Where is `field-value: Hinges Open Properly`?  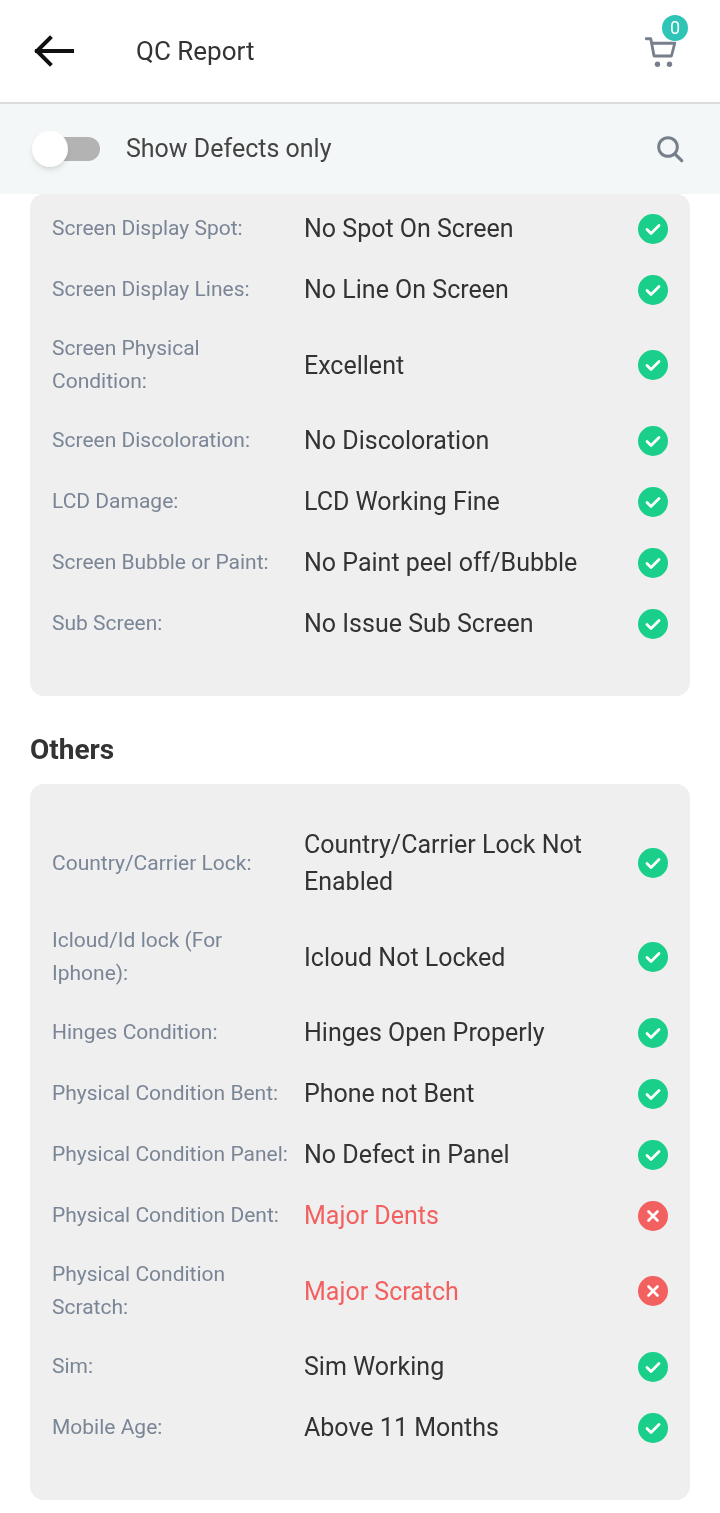
field-value: Hinges Open Properly is located at coordinates (425, 1033).